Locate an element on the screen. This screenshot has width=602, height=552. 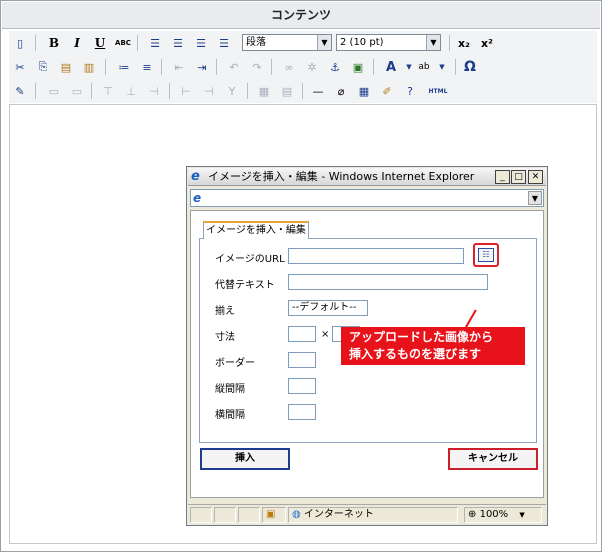
link-icon: ∞ is located at coordinates (289, 67).